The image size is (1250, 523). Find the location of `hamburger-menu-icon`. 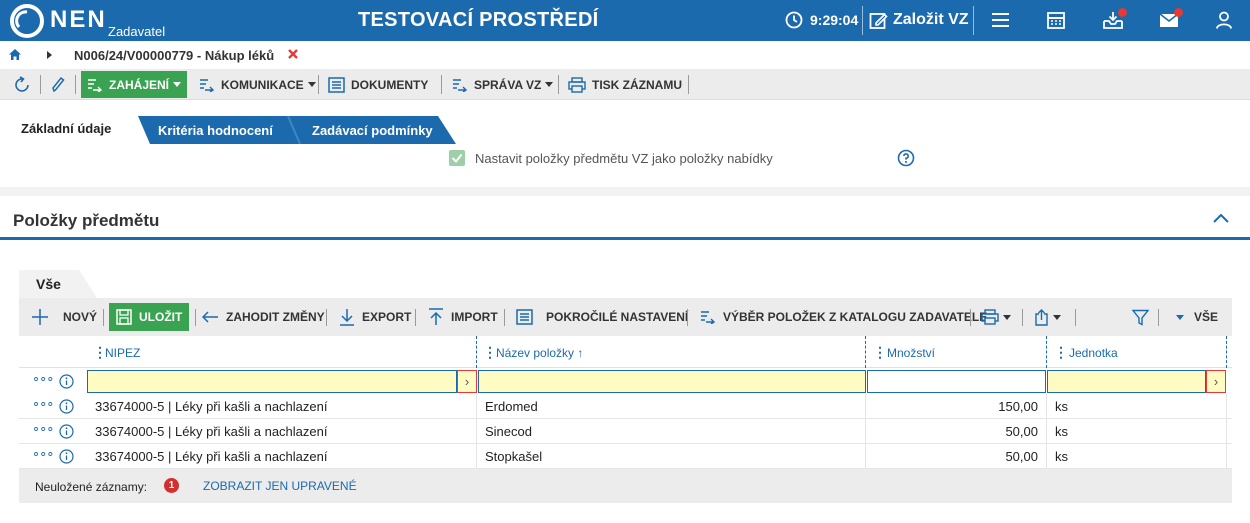

hamburger-menu-icon is located at coordinates (1000, 20).